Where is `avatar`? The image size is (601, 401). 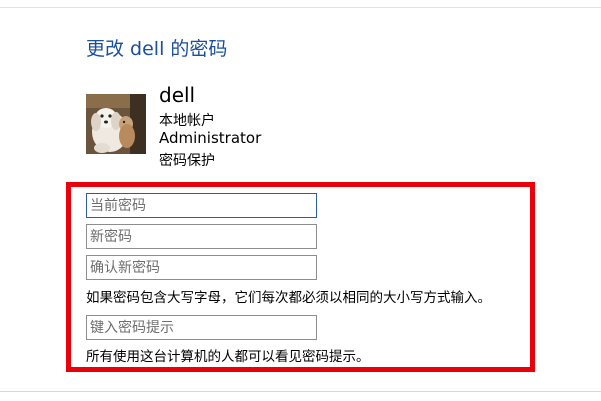 avatar is located at coordinates (116, 124).